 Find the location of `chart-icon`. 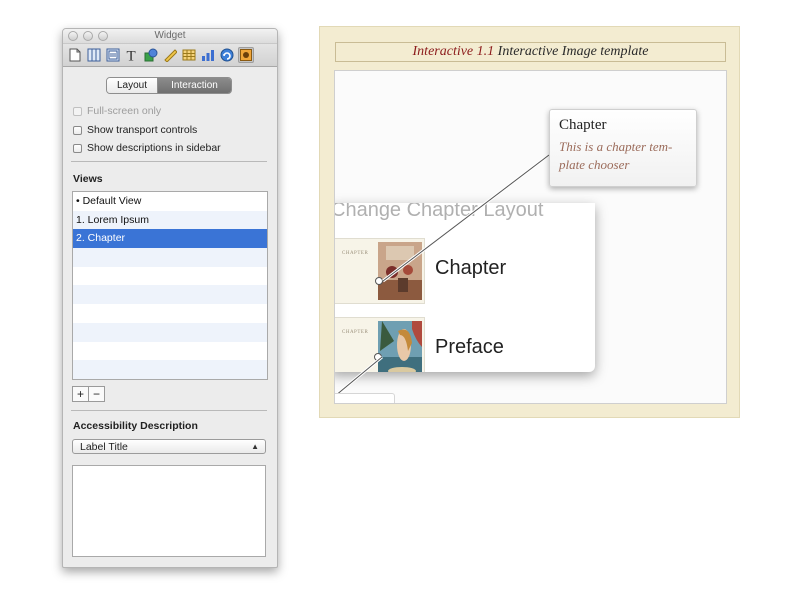

chart-icon is located at coordinates (208, 55).